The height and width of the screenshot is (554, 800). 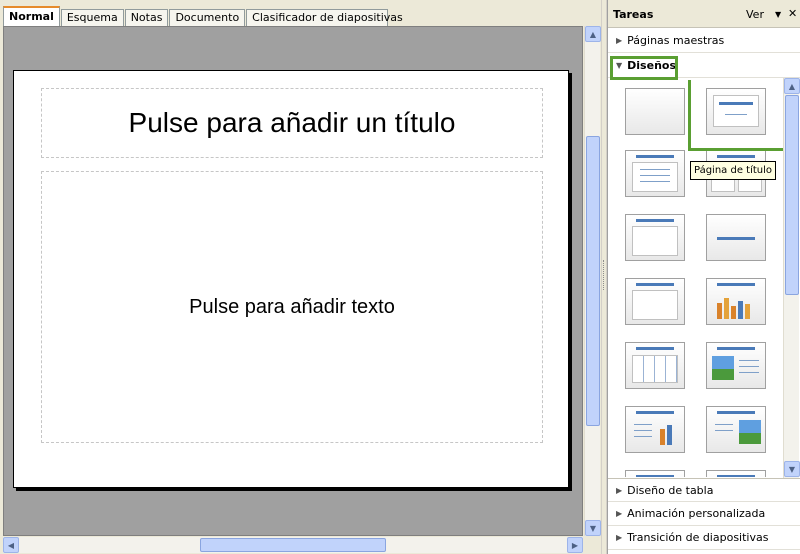 What do you see at coordinates (633, 14) in the screenshot?
I see `task-pane-title: Tareas` at bounding box center [633, 14].